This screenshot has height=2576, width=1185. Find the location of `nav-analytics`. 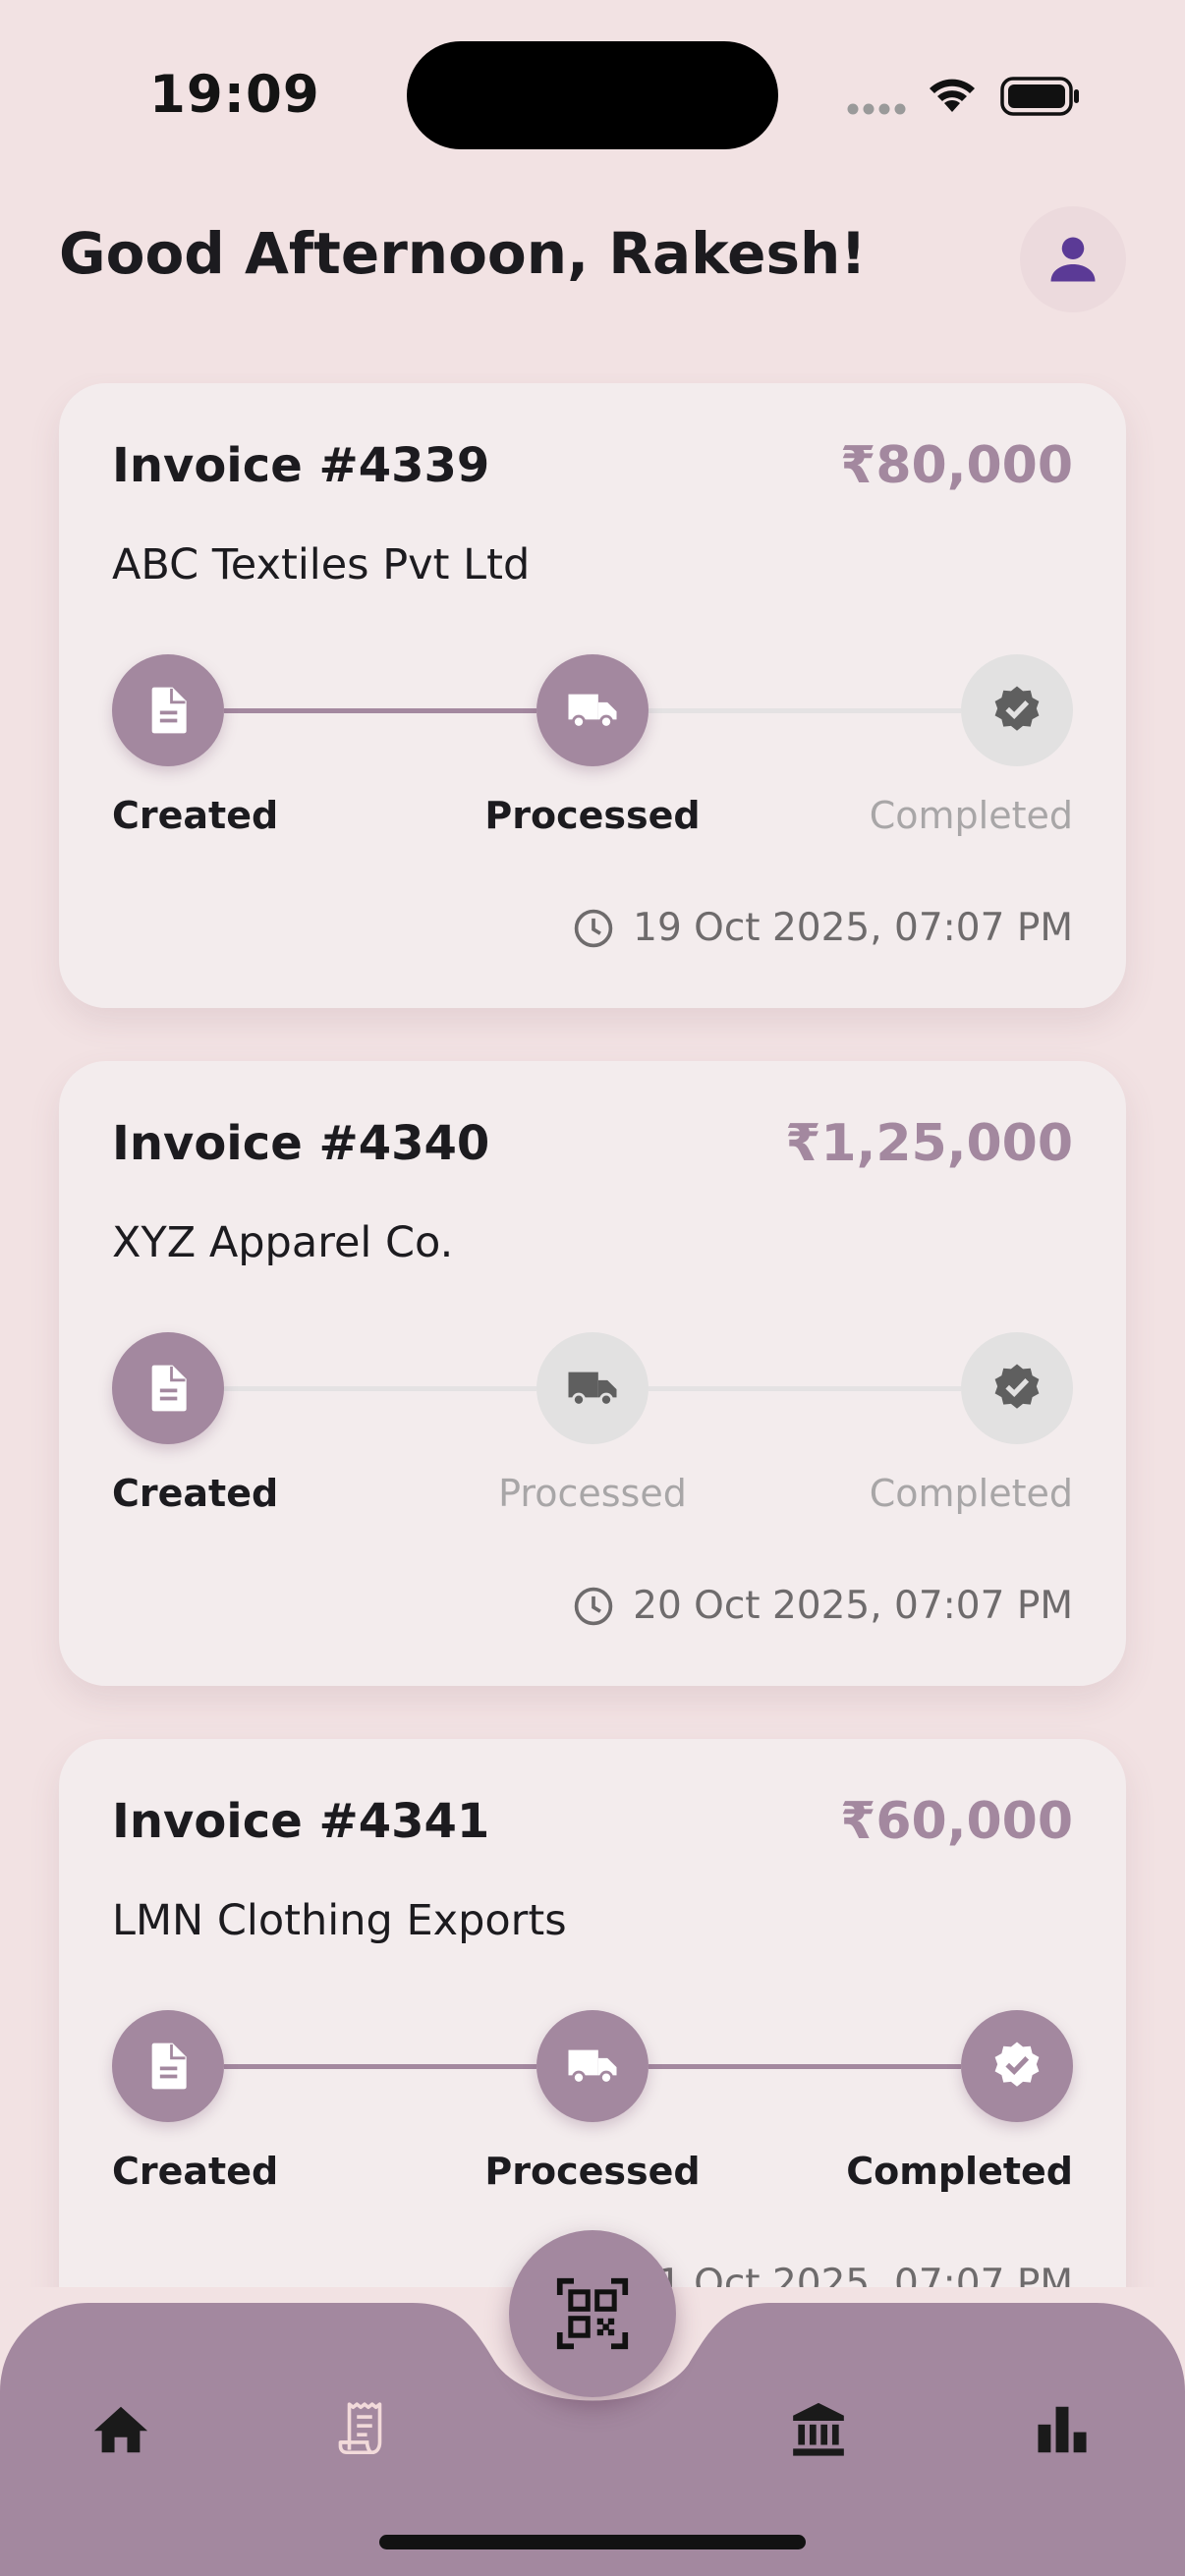

nav-analytics is located at coordinates (1062, 2429).